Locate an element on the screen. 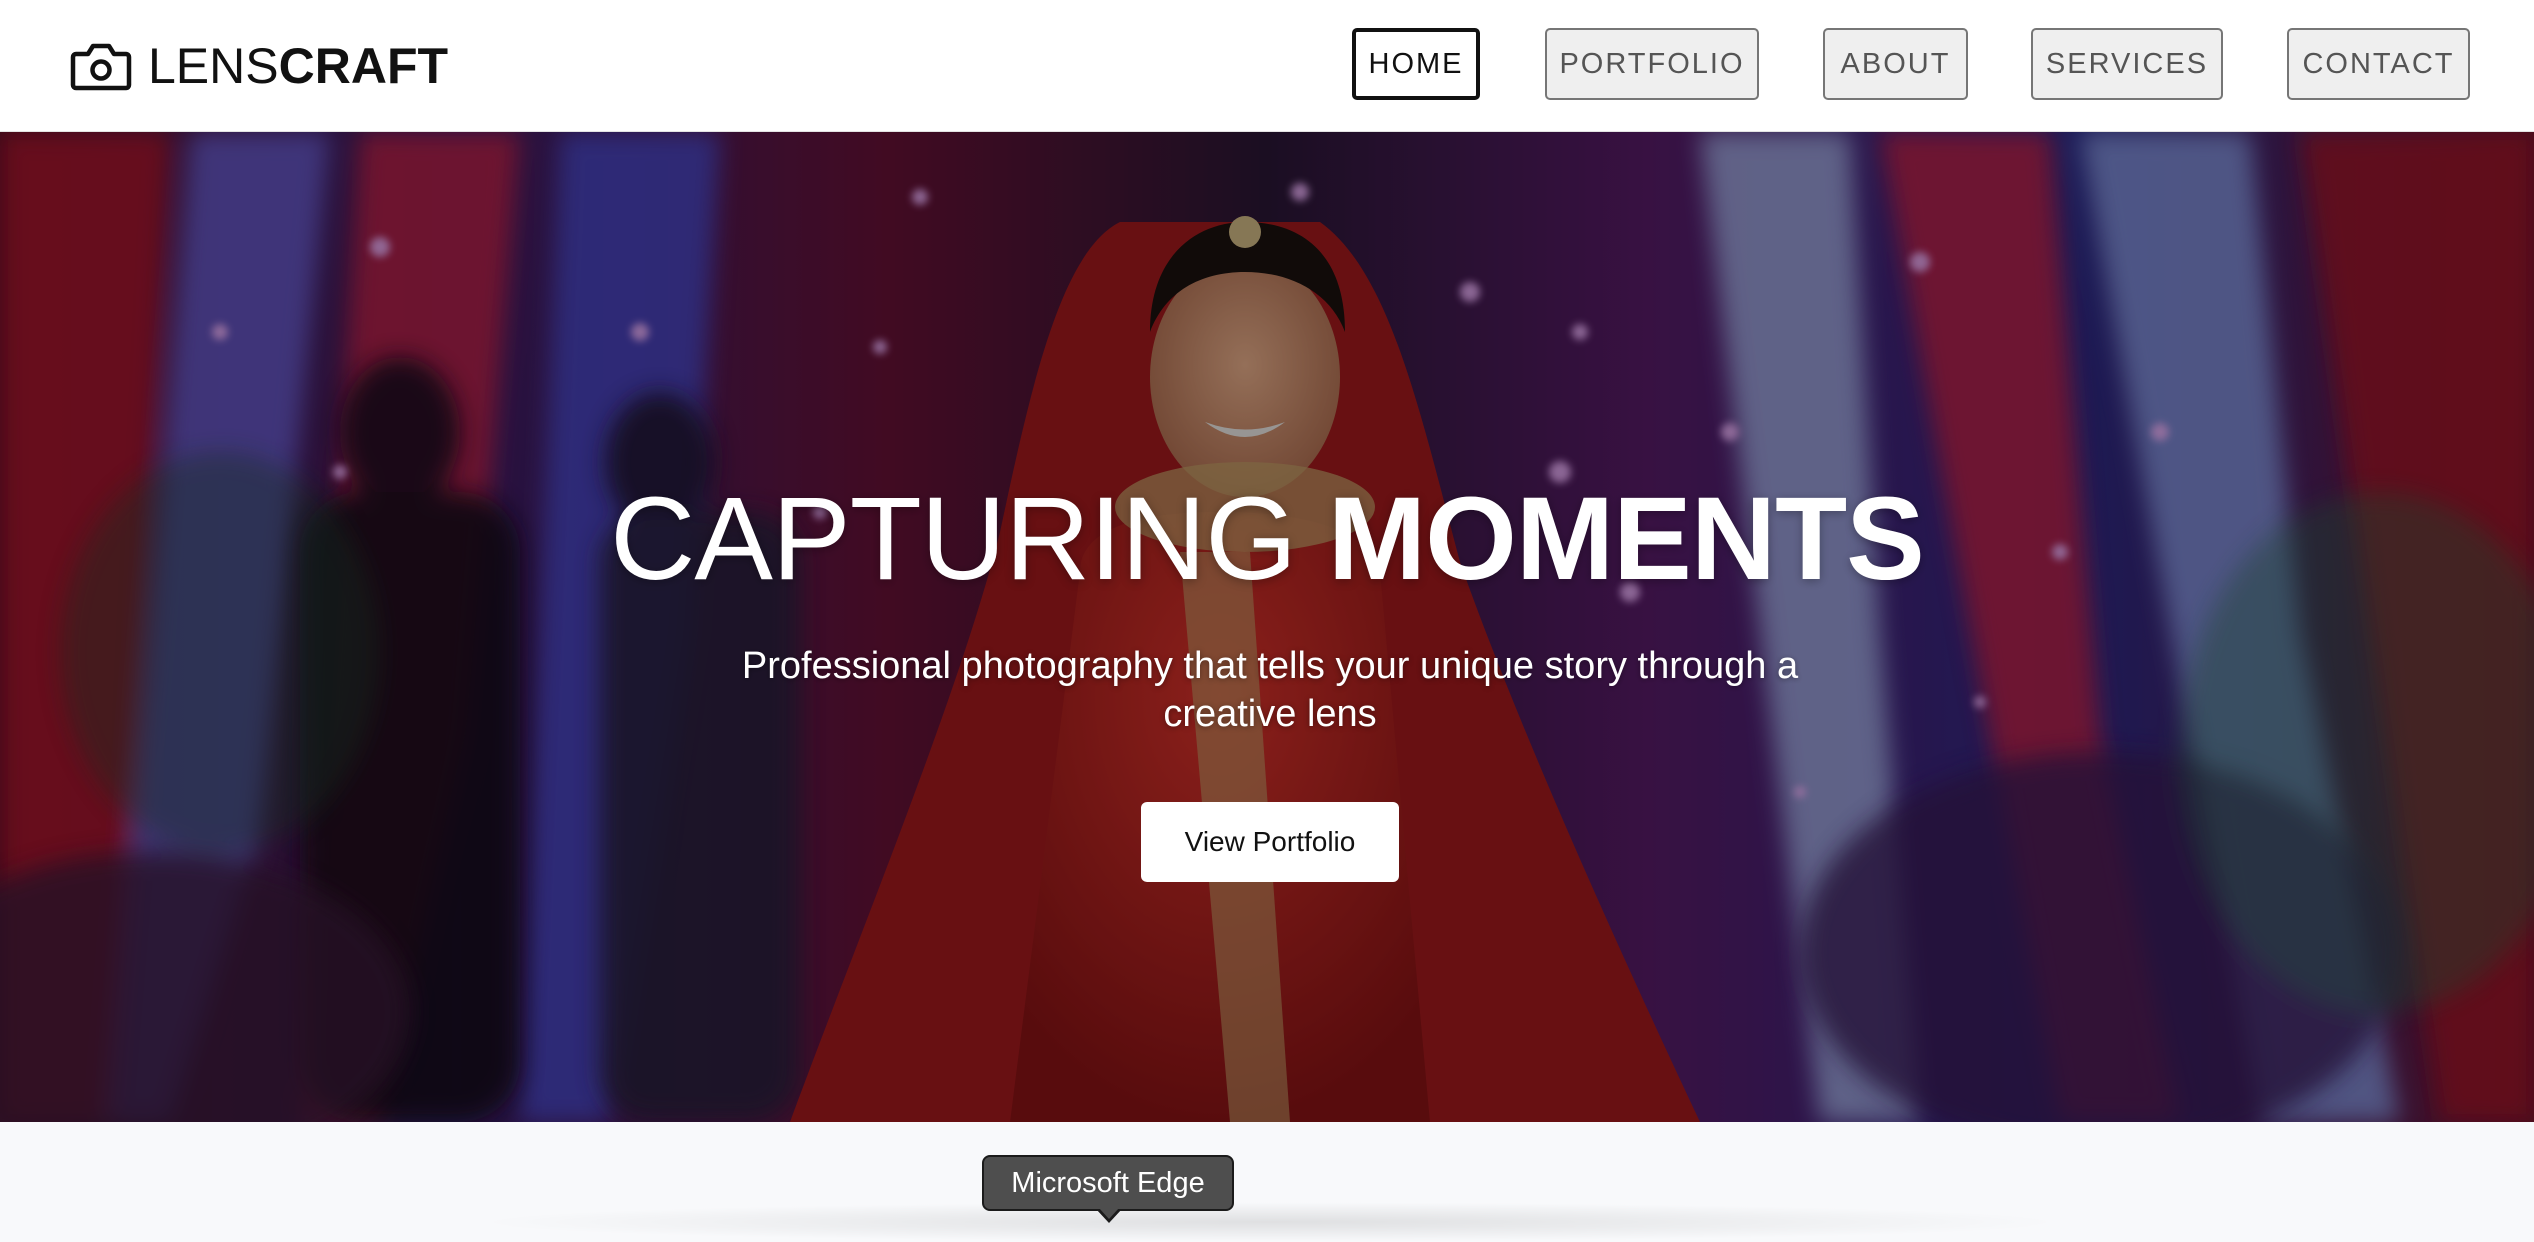  dock-shadow is located at coordinates (1270, 1222).